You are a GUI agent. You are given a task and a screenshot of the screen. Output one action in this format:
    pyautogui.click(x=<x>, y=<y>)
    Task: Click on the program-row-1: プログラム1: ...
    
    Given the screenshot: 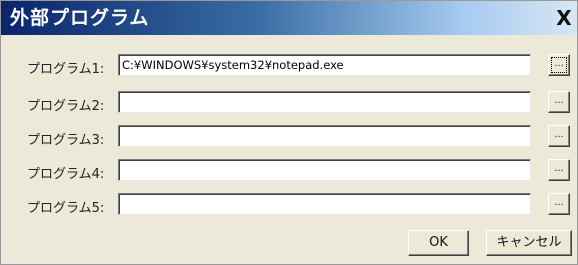 What is the action you would take?
    pyautogui.click(x=289, y=67)
    